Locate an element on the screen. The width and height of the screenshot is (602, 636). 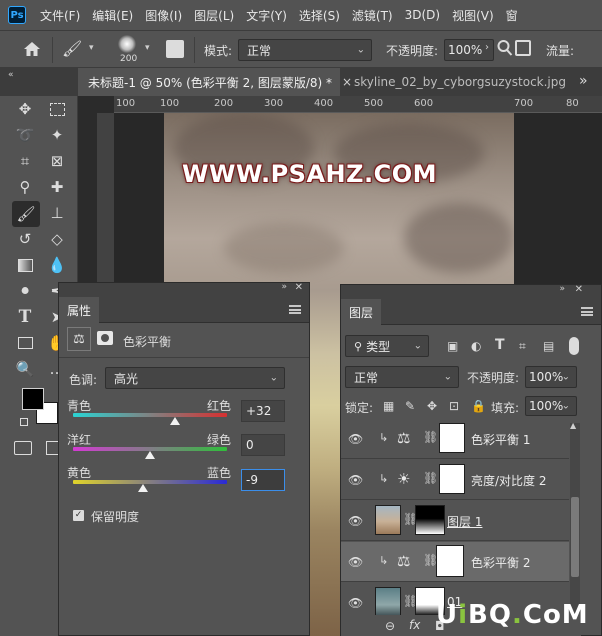
menu-image: 图像(I) is located at coordinates (163, 15).